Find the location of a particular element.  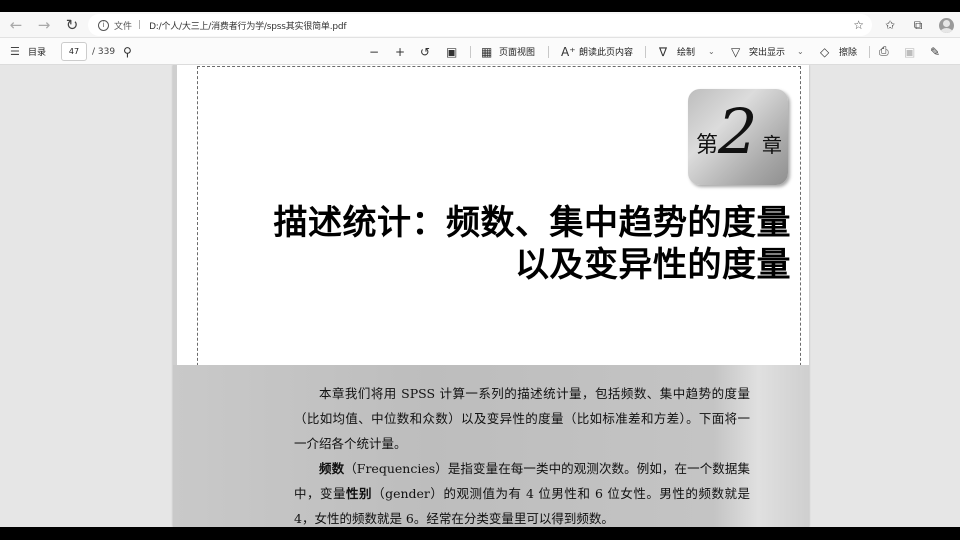

chapter-number: 2 is located at coordinates (738, 131).